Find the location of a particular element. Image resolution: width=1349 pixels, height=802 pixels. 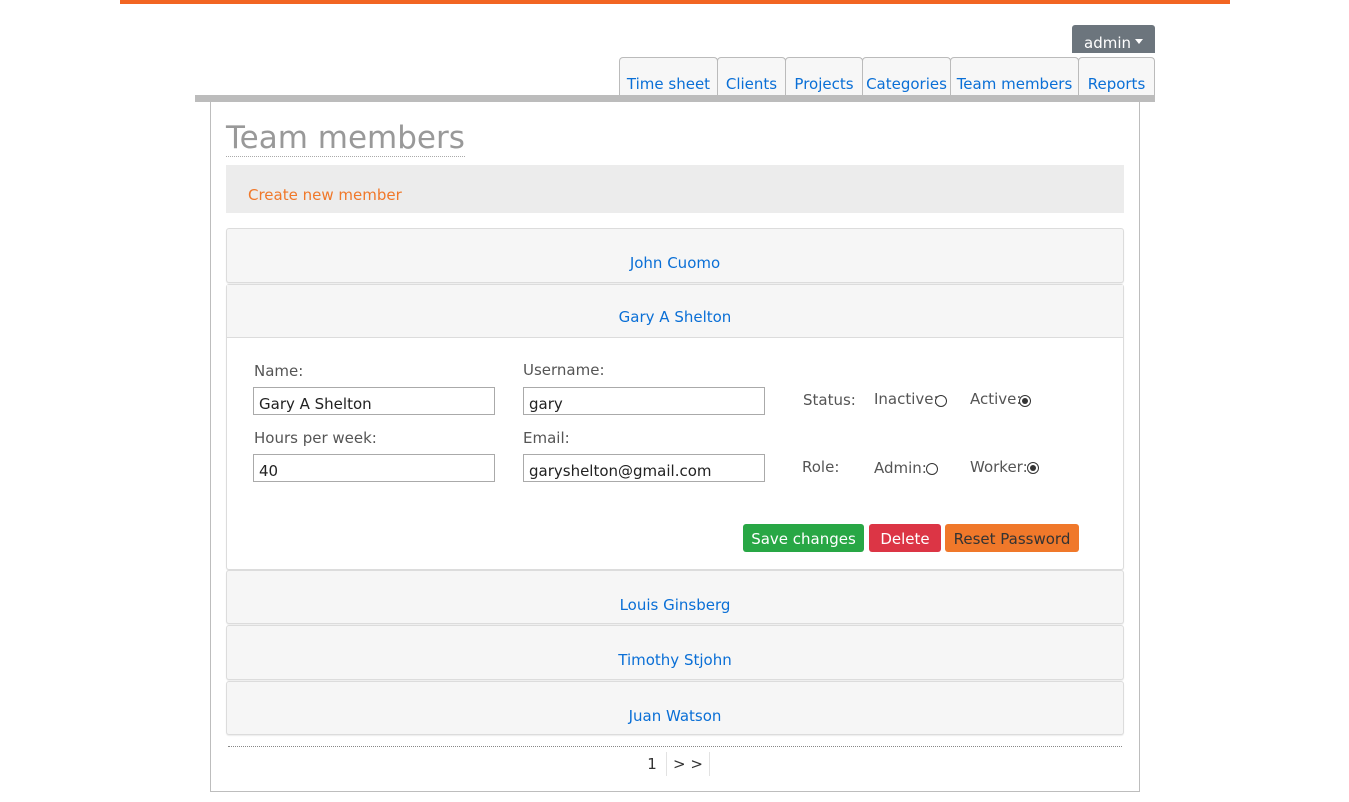

role-worker-label: Worker: is located at coordinates (999, 467).